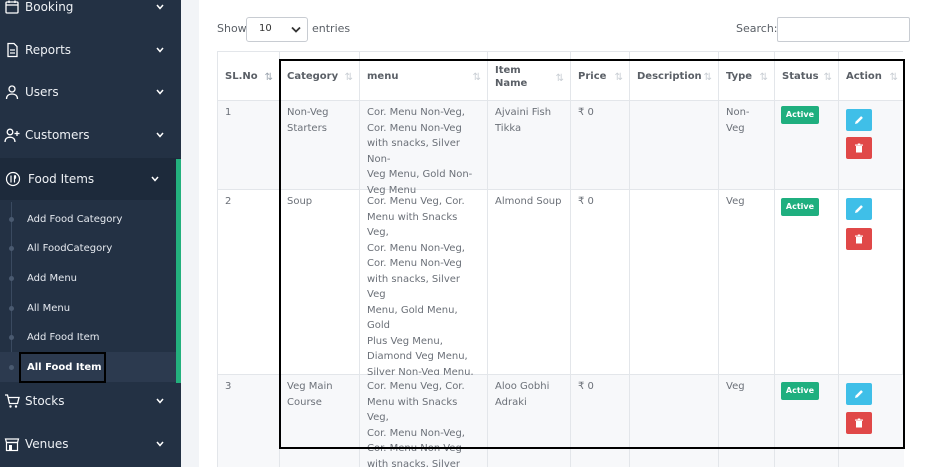 The width and height of the screenshot is (927, 467). What do you see at coordinates (268, 77) in the screenshot?
I see `sort-asc-icon: ⇅` at bounding box center [268, 77].